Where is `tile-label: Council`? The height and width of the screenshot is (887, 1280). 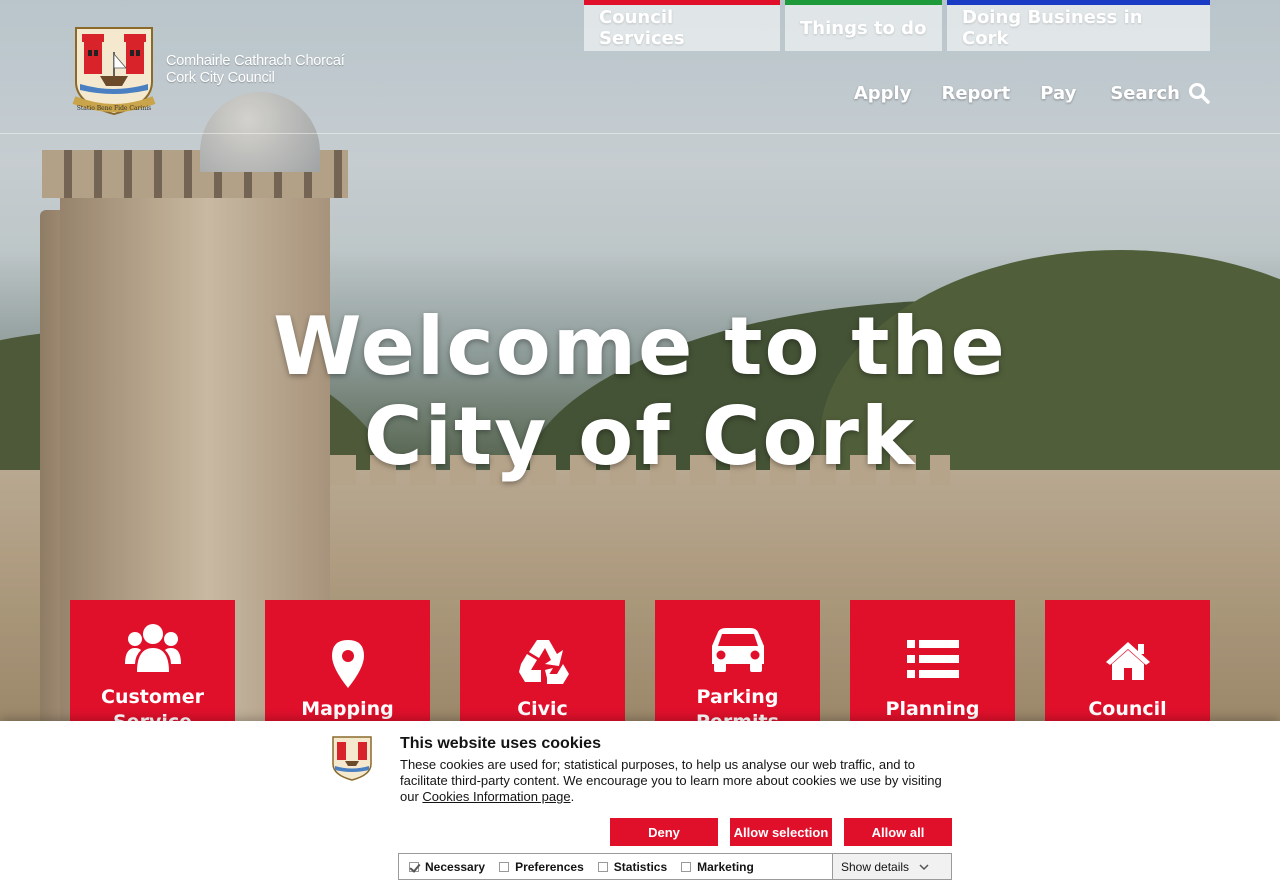
tile-label: Council is located at coordinates (1127, 709).